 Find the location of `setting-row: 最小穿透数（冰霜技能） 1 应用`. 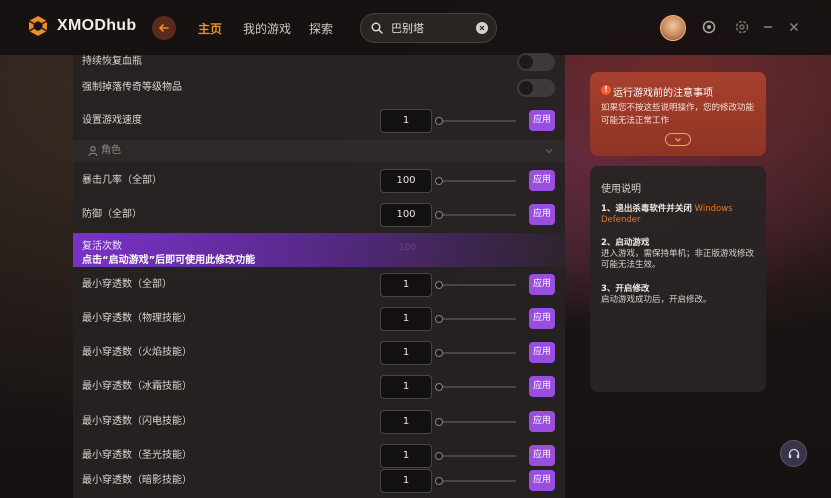

setting-row: 最小穿透数（冰霜技能） 1 应用 is located at coordinates (319, 387).